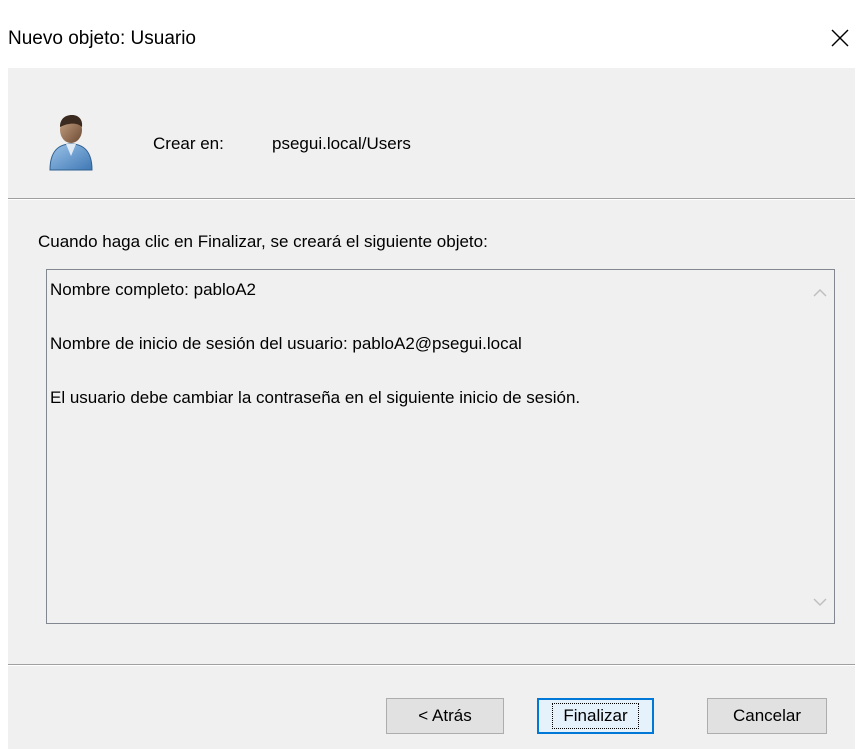 The width and height of the screenshot is (863, 749). Describe the element at coordinates (102, 38) in the screenshot. I see `window-title: Nuevo objeto: Usuario` at that location.